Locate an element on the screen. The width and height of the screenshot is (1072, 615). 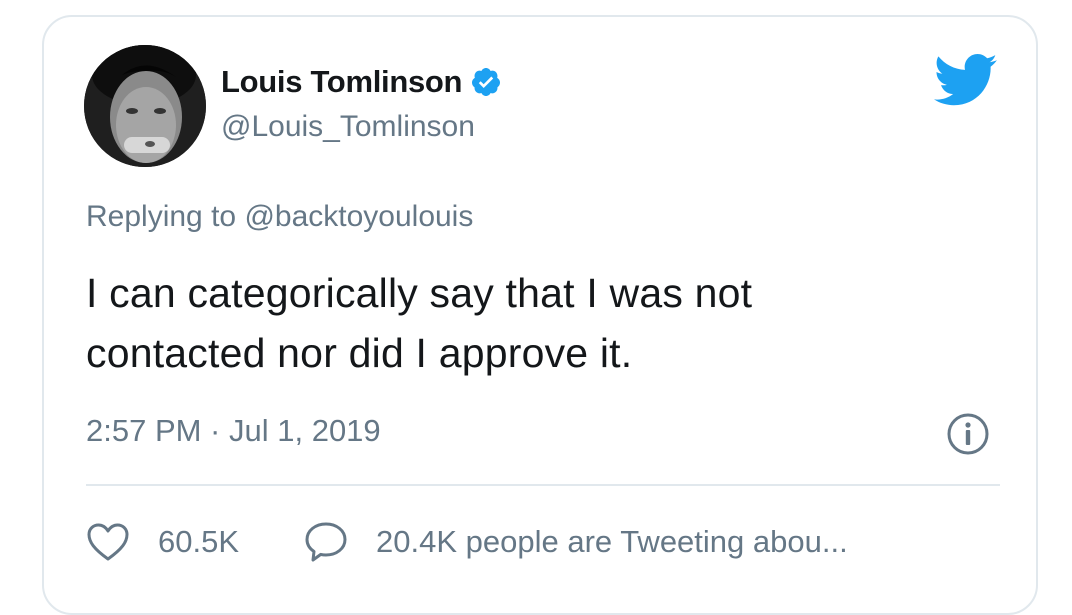
author-handle: @Louis_Tomlinson is located at coordinates (348, 127).